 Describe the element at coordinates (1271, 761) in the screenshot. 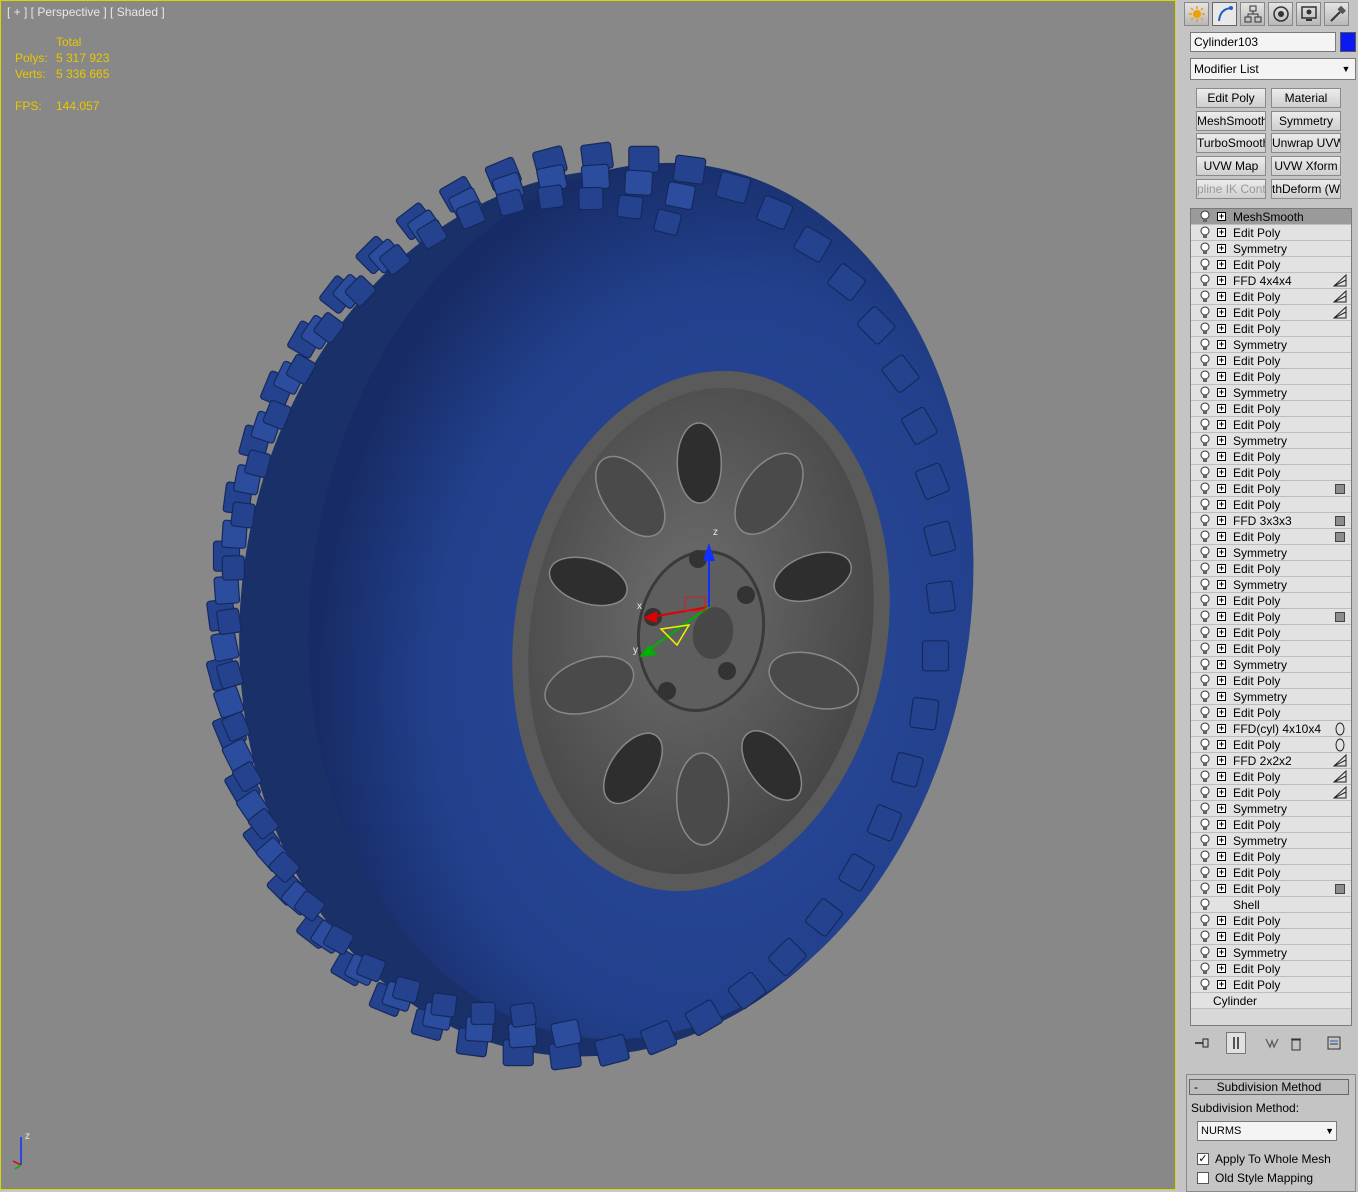

I see `stack-modifier-row: + FFD 2x2x2` at that location.